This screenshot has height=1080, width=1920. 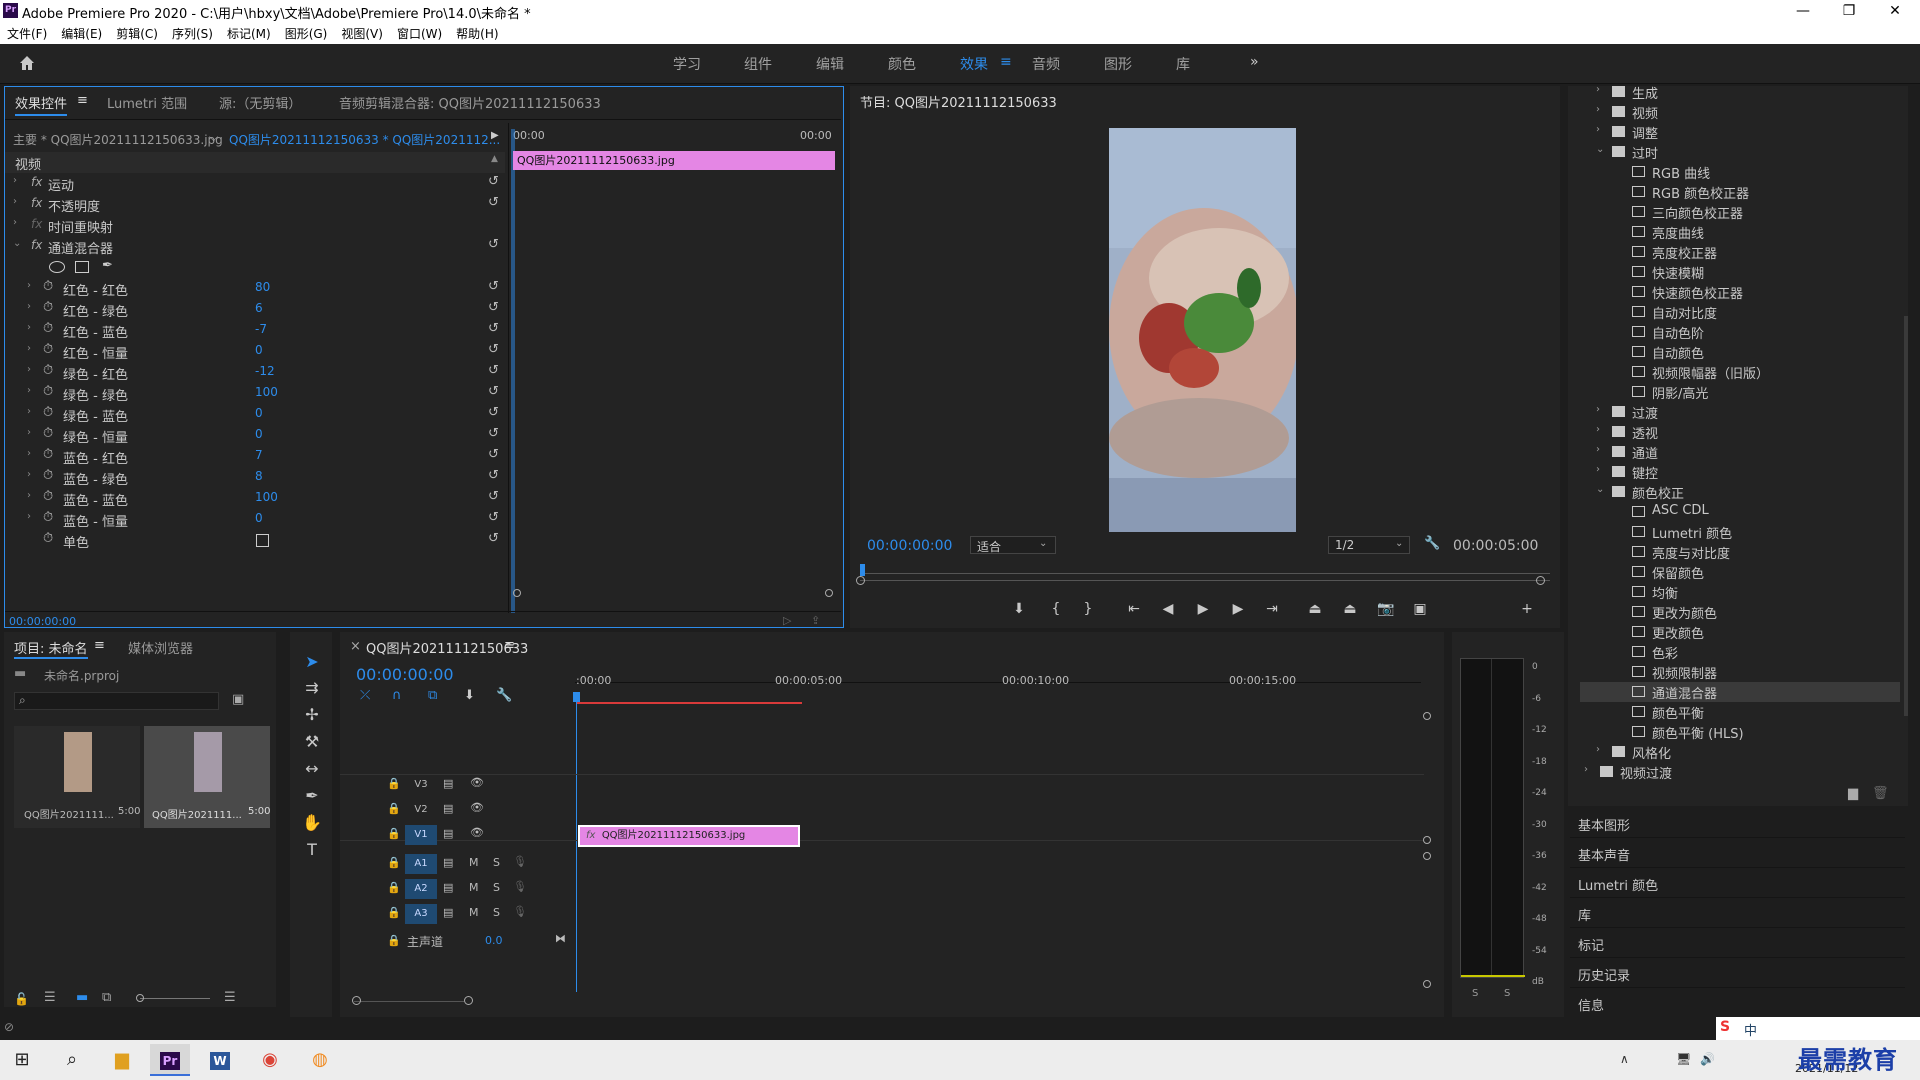 I want to click on workspace-assembly: 组件, so click(x=758, y=64).